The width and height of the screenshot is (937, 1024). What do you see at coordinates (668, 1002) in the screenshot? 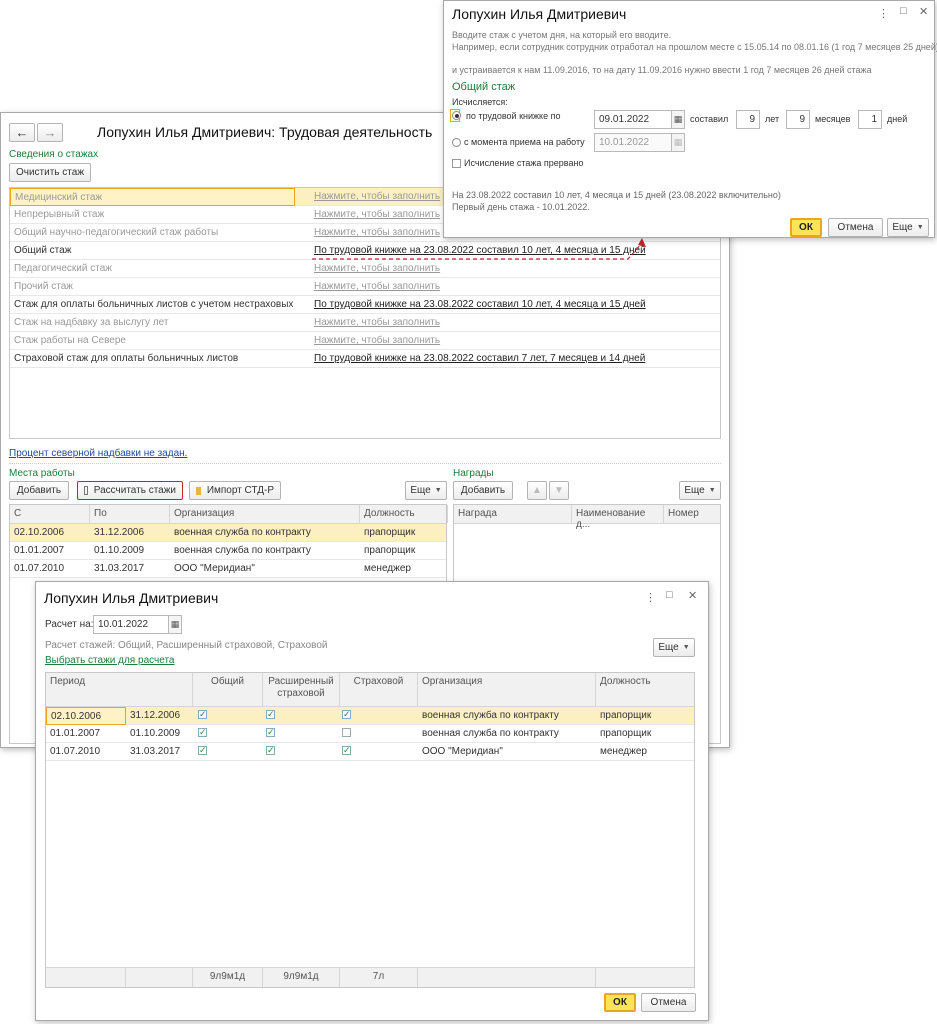
I see `calc-cancel-button: Отмена` at bounding box center [668, 1002].